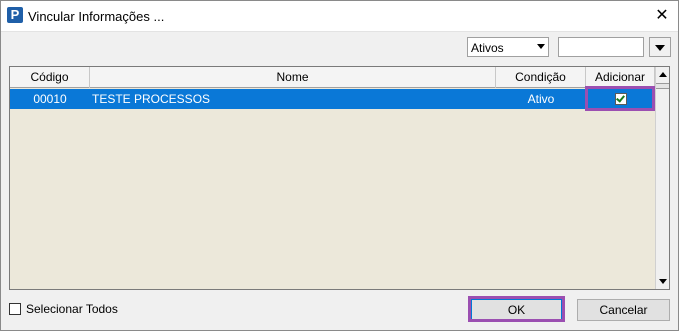  I want to click on table-row: 00010 TESTE PROCESSOS Ativo, so click(332, 99).